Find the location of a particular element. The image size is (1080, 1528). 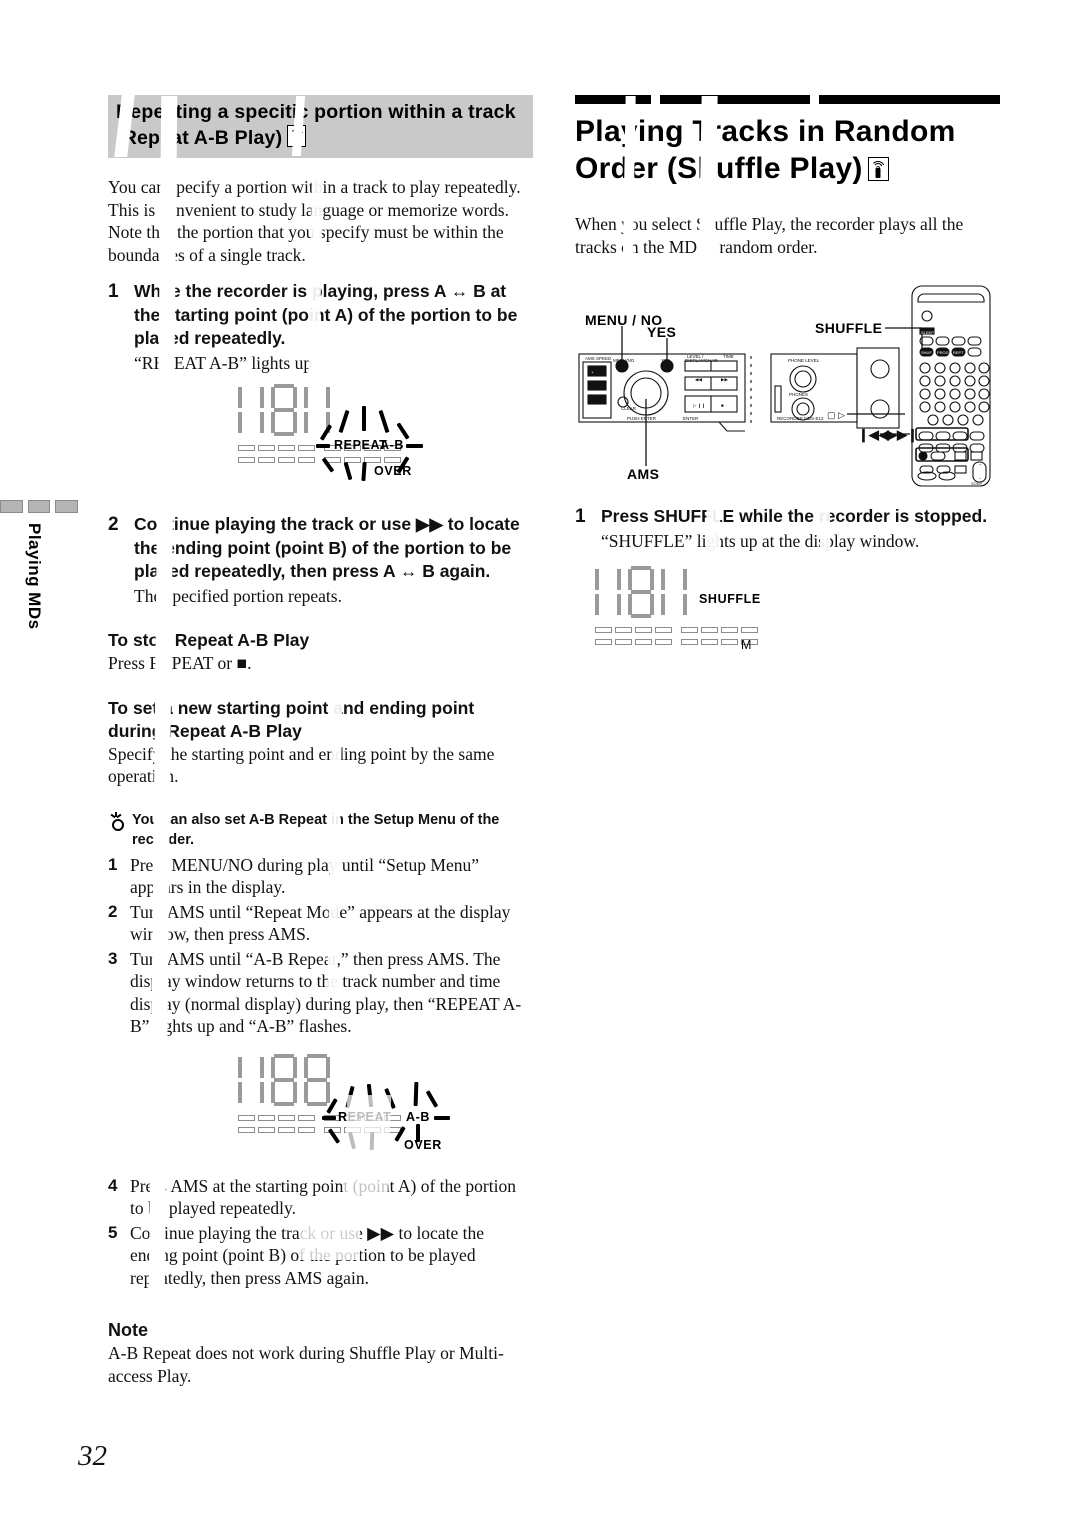

shuffle-callout: SHUFFLE is located at coordinates (849, 328).